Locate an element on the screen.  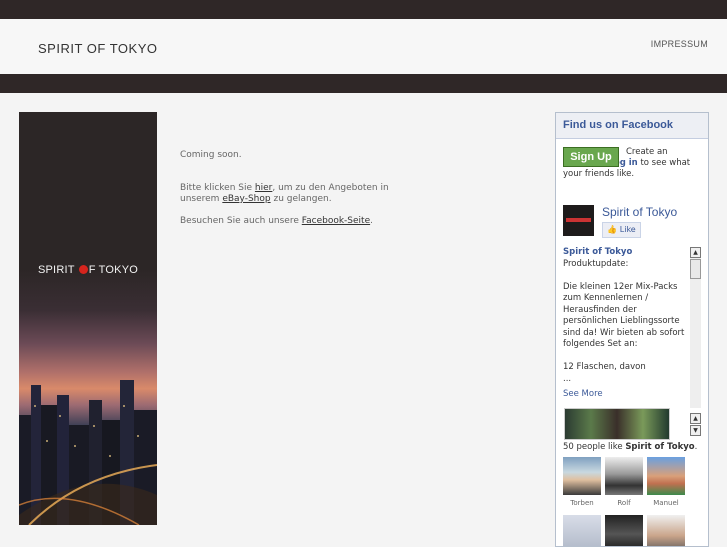
banner-logo-text: SPIRIT F TOKYO is located at coordinates (88, 270).